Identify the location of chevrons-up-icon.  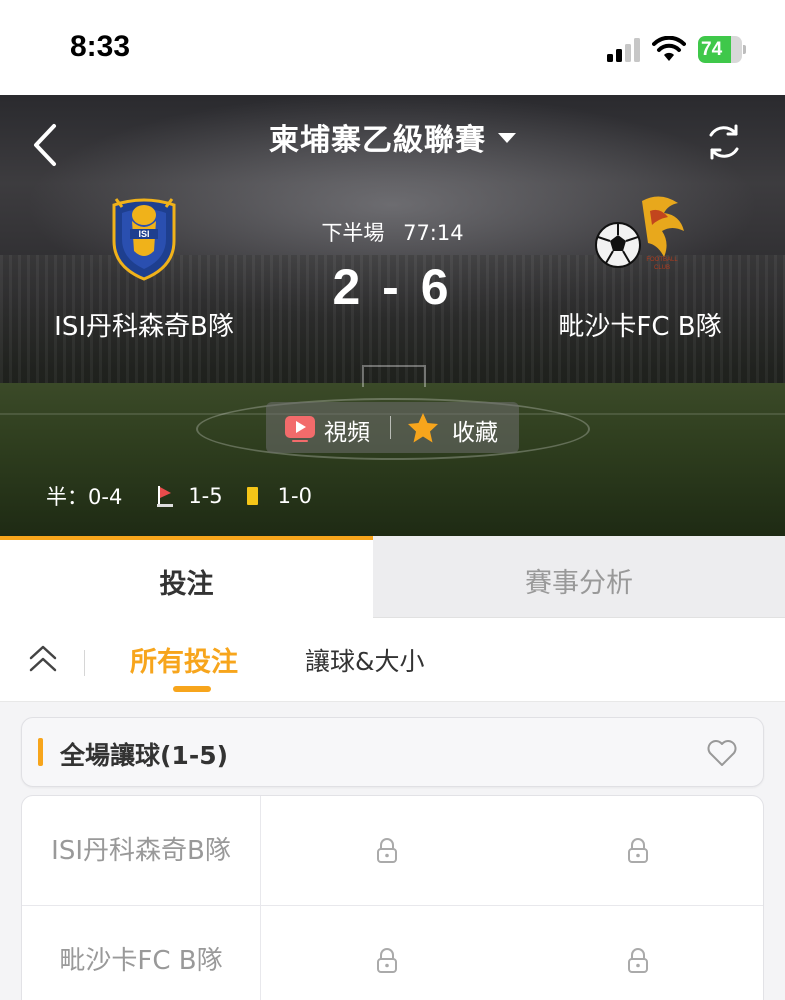
(43, 660).